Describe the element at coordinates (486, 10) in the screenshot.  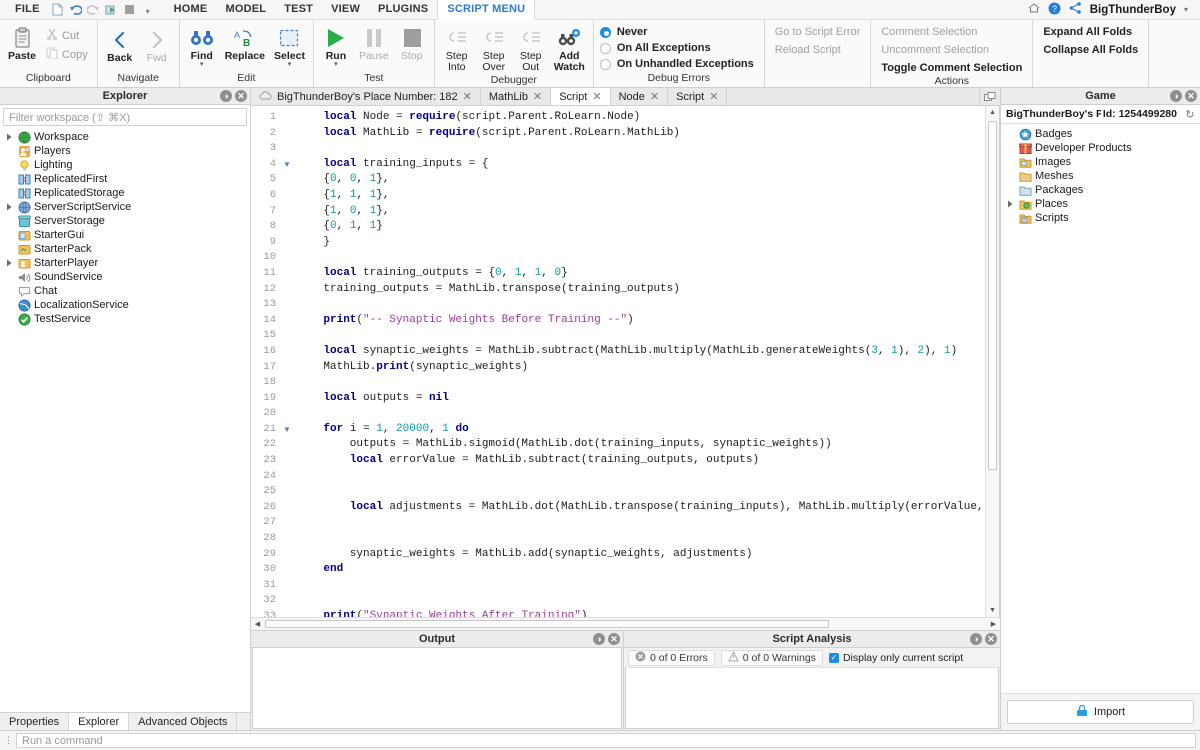
I see `menu-tab-script-menu: SCRIPT MENU` at that location.